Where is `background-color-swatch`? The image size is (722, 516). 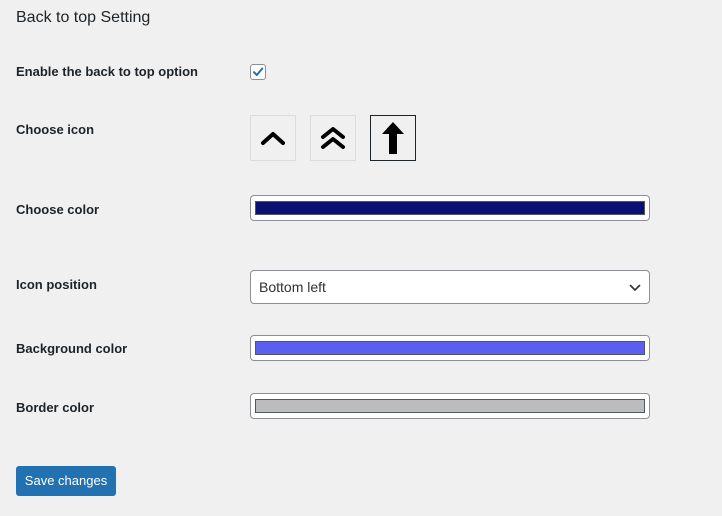
background-color-swatch is located at coordinates (450, 348).